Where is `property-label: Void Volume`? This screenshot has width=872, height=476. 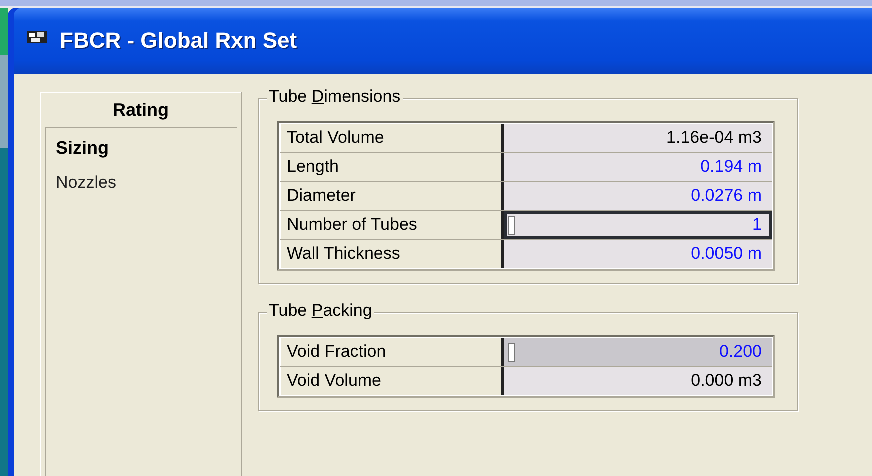 property-label: Void Volume is located at coordinates (392, 381).